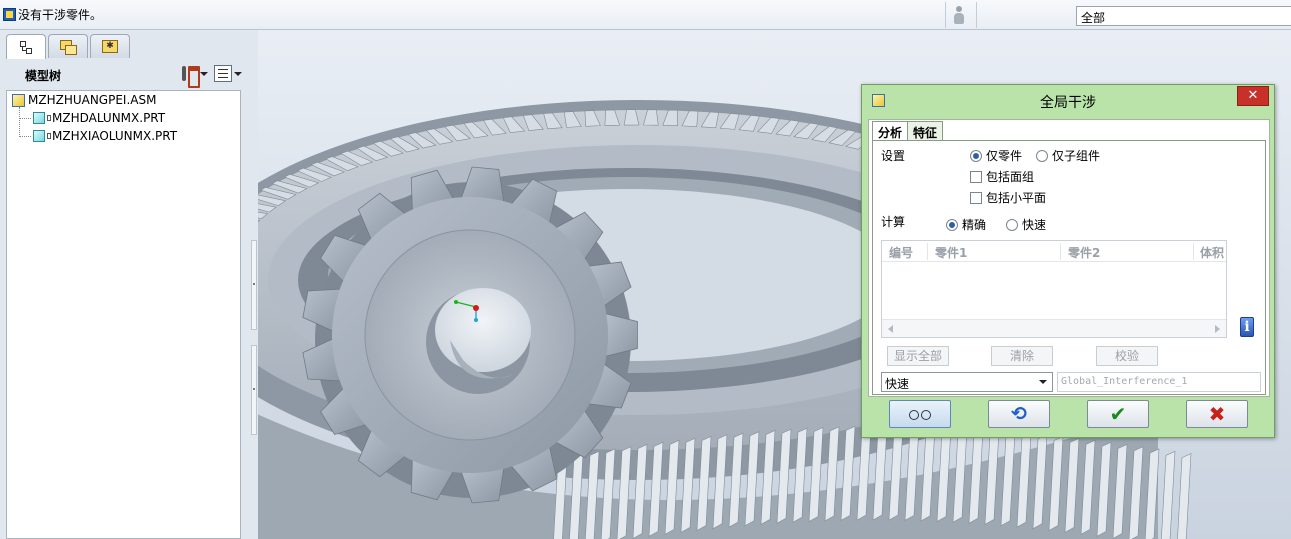 This screenshot has width=1291, height=539. What do you see at coordinates (967, 382) in the screenshot?
I see `compute-mode-select: 快速` at bounding box center [967, 382].